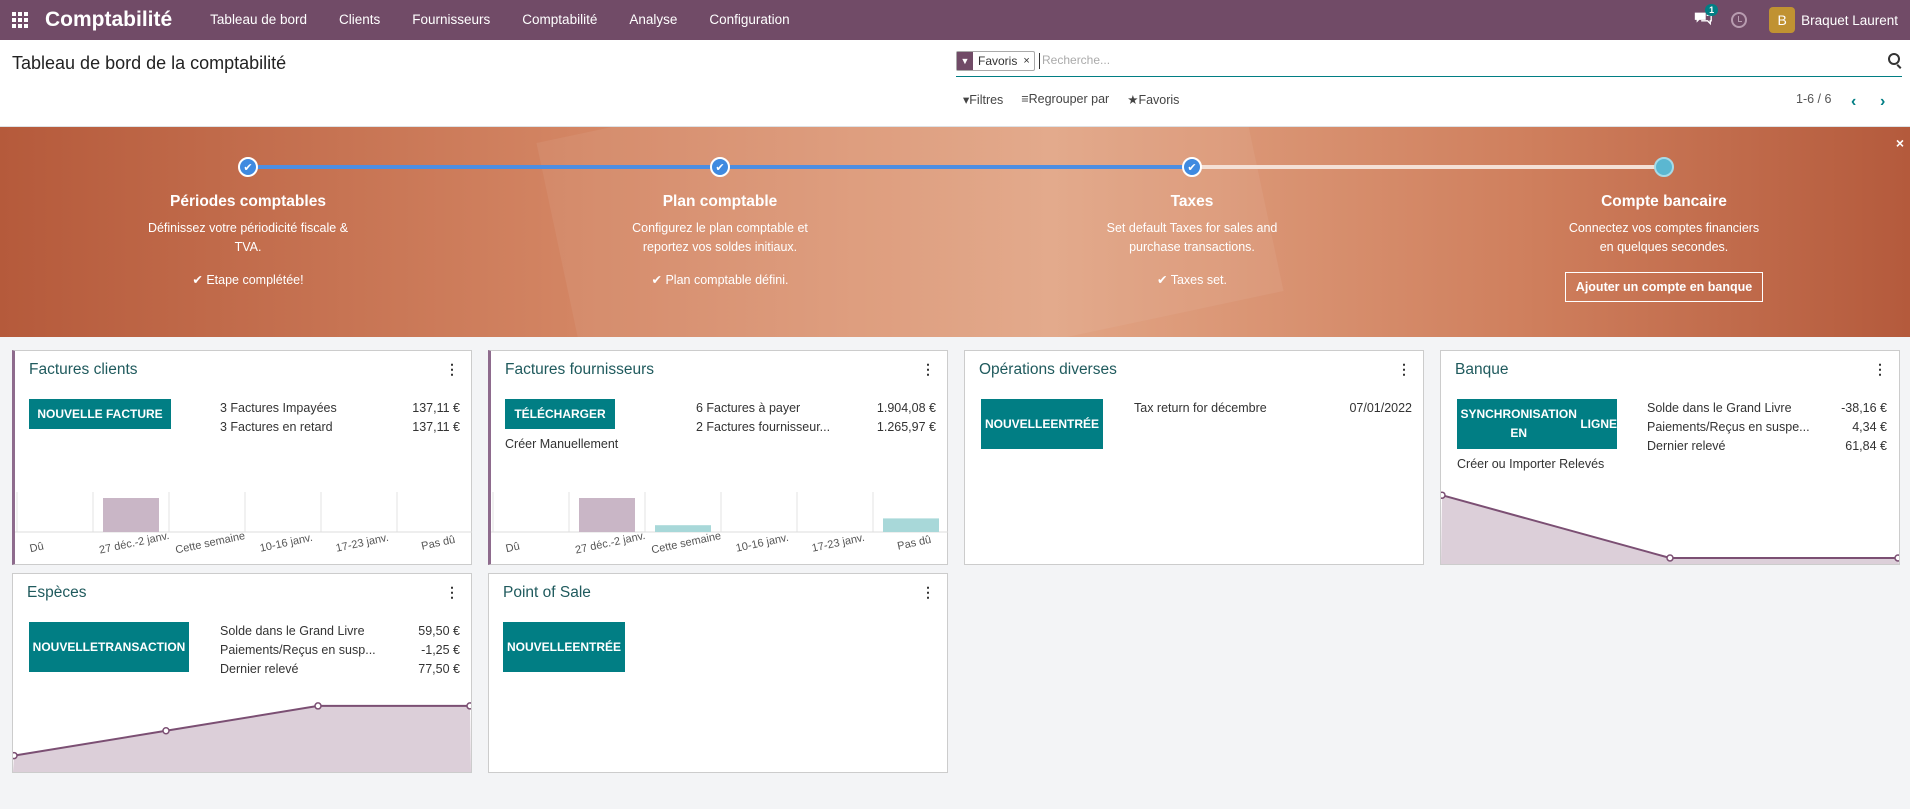  Describe the element at coordinates (20, 20) in the screenshot. I see `app-menu-icon` at that location.